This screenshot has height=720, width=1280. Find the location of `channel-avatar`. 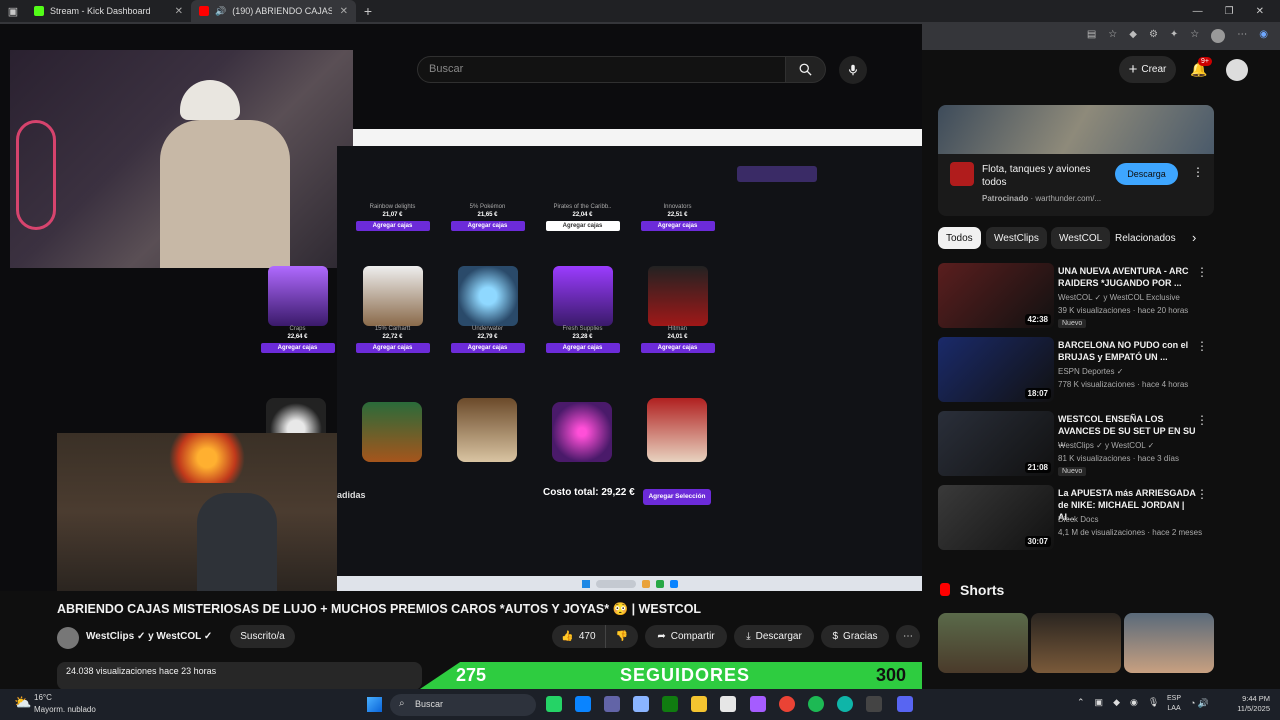

channel-avatar is located at coordinates (68, 638).